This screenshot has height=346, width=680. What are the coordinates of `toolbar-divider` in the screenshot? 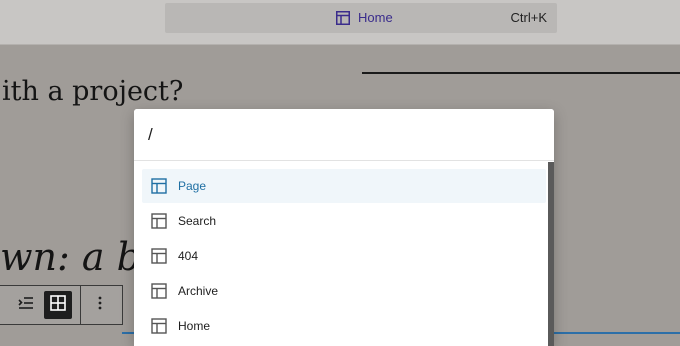 It's located at (80, 305).